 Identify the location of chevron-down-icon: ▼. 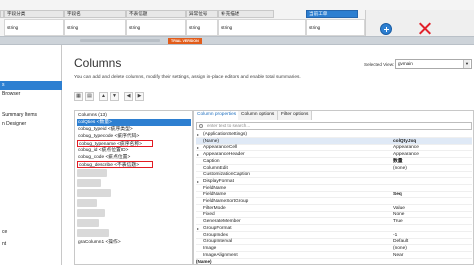
(466, 64).